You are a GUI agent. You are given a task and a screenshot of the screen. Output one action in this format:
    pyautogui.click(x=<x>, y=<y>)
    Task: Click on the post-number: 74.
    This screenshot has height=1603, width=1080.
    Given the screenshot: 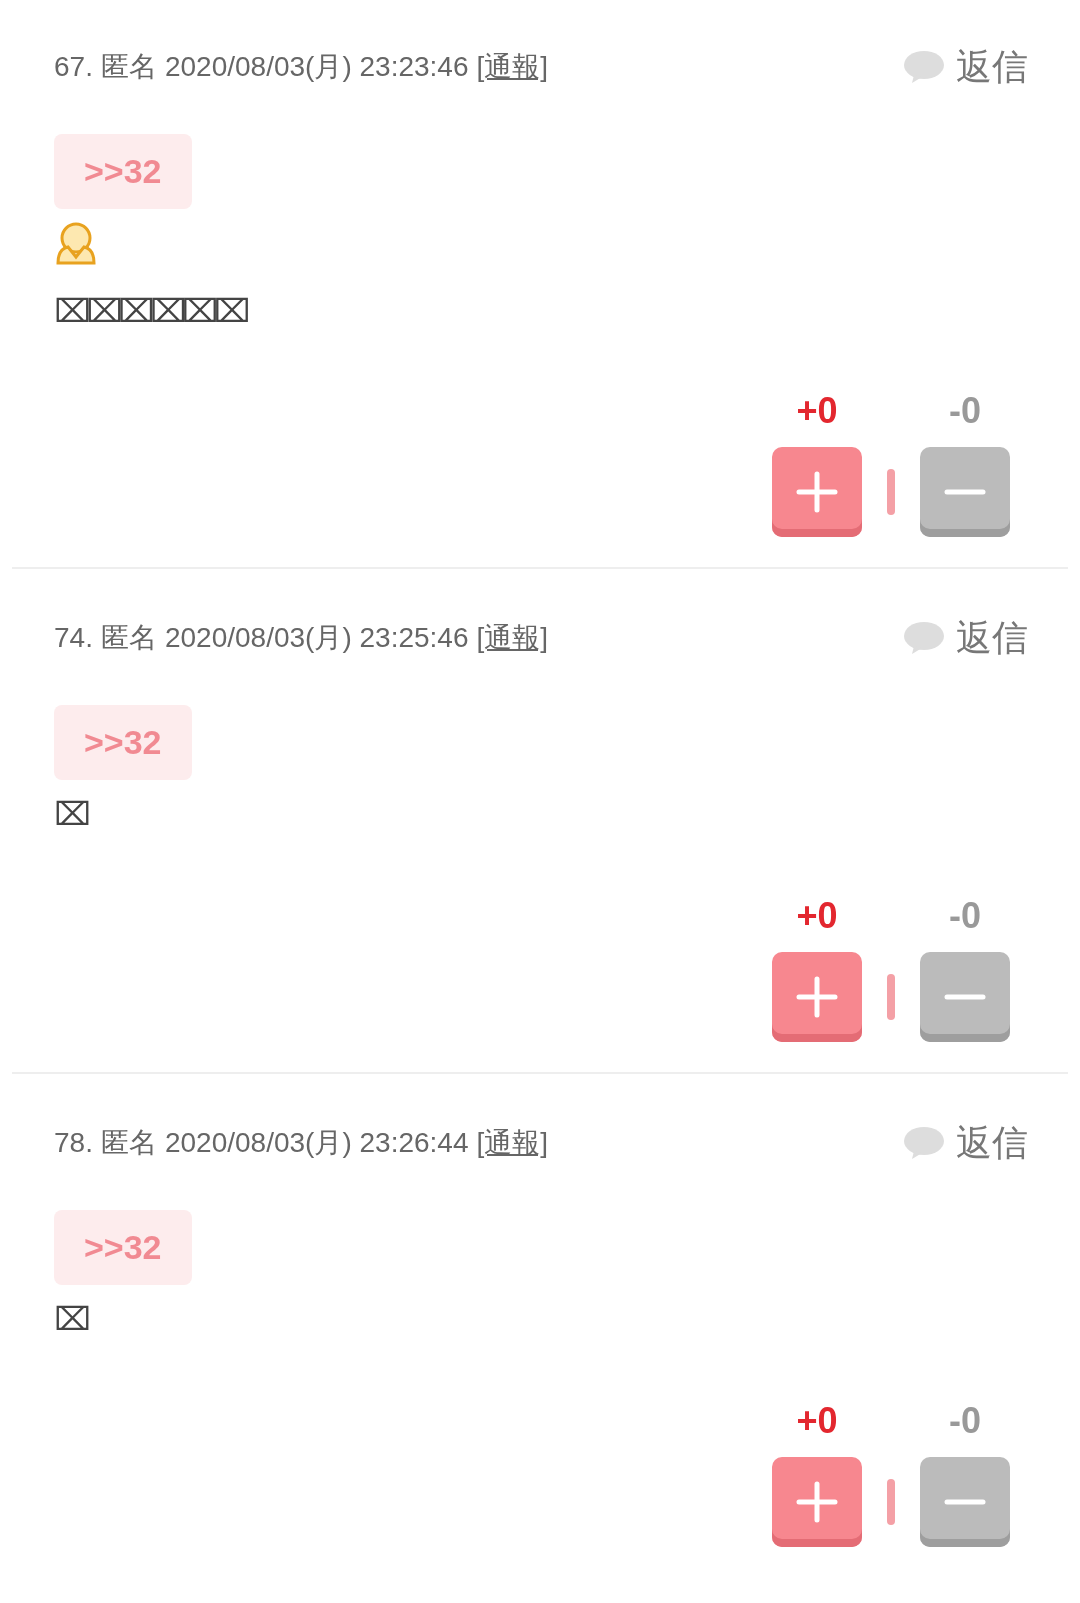 What is the action you would take?
    pyautogui.click(x=73, y=638)
    